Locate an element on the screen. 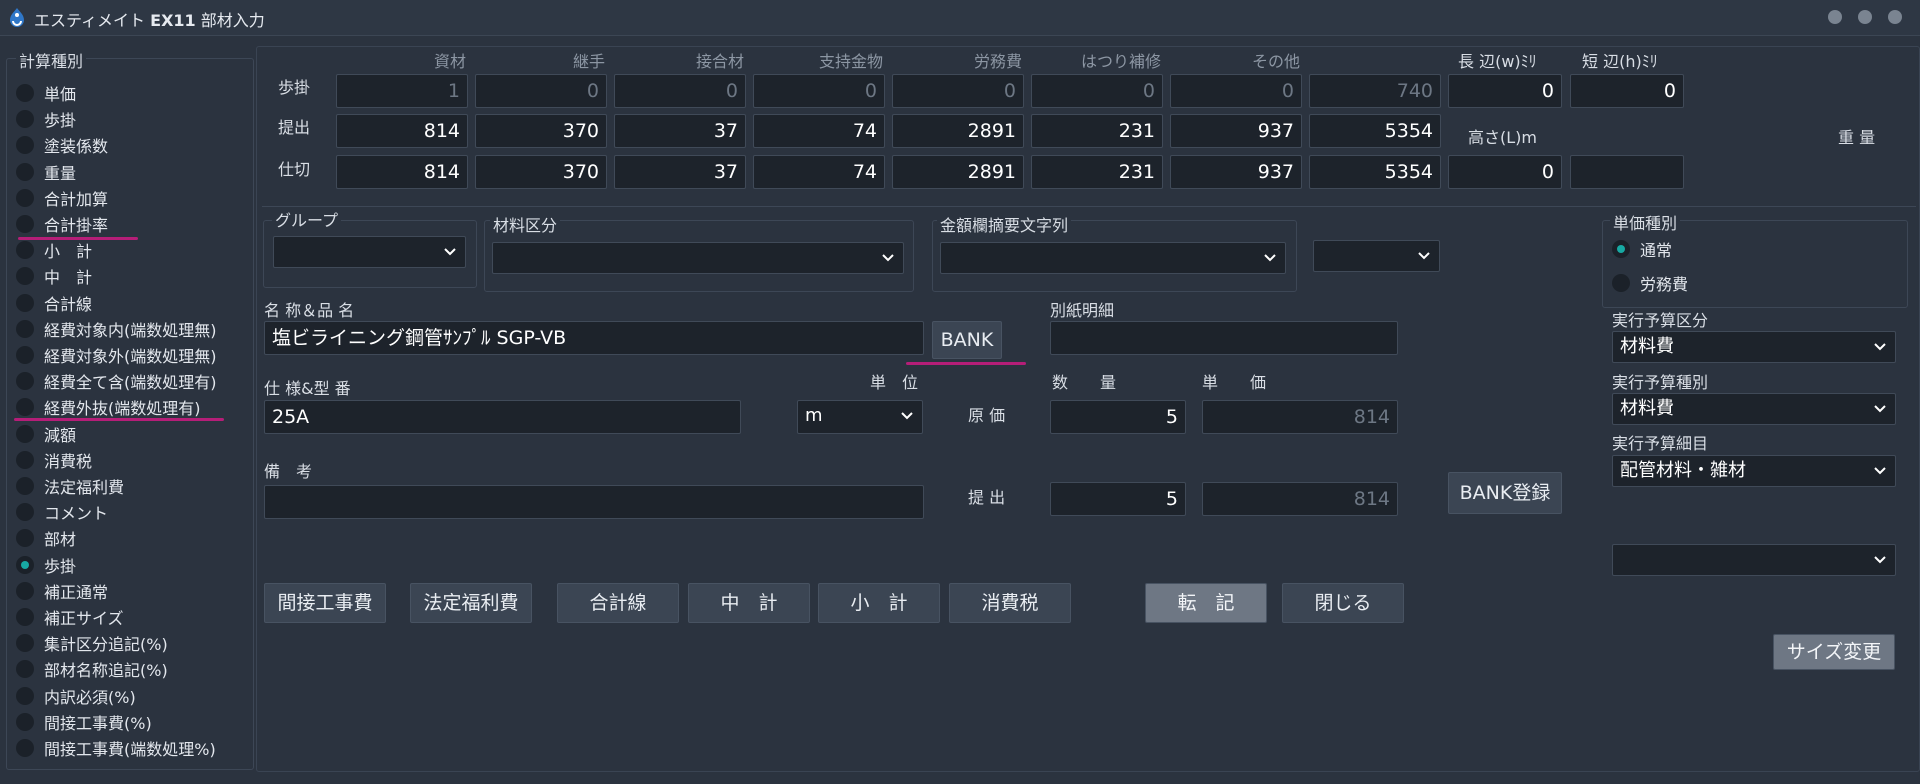 This screenshot has width=1920, height=784. bottom-select is located at coordinates (1754, 560).